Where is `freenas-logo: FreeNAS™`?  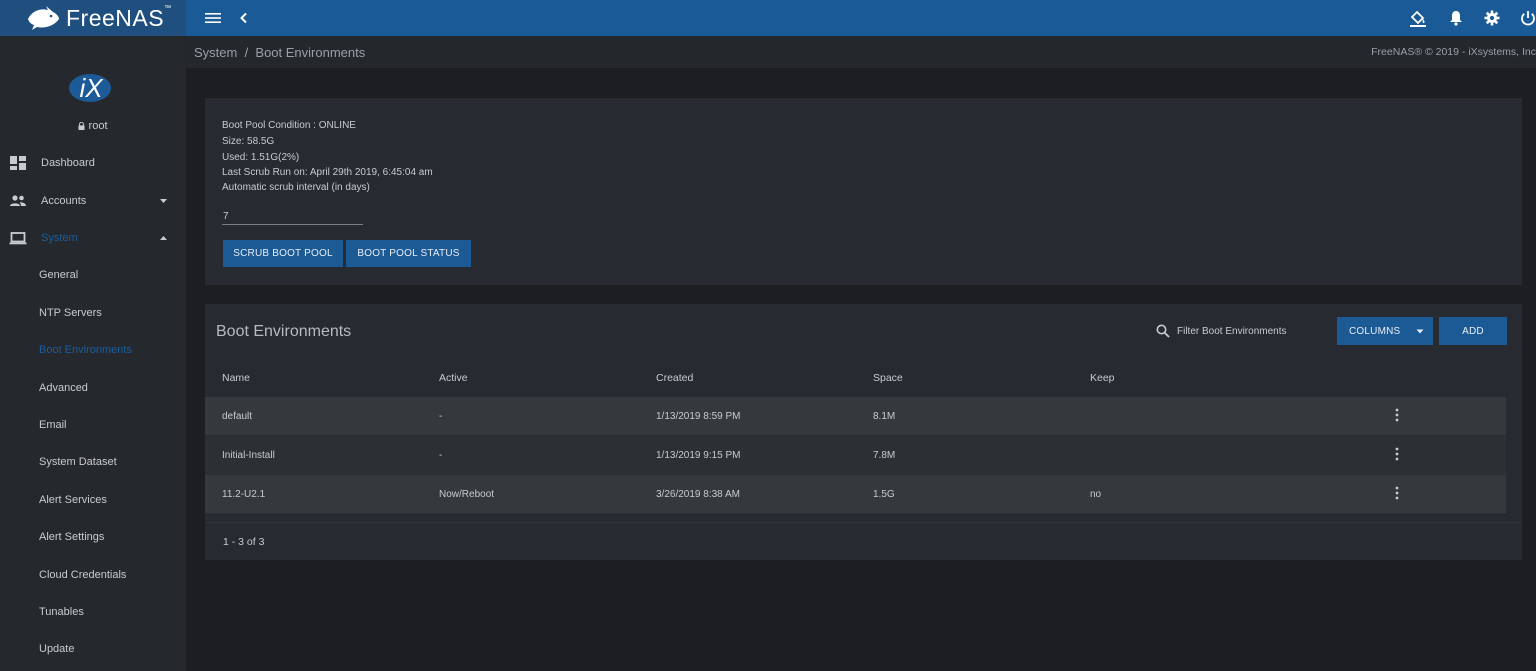
freenas-logo: FreeNAS™ is located at coordinates (93, 18).